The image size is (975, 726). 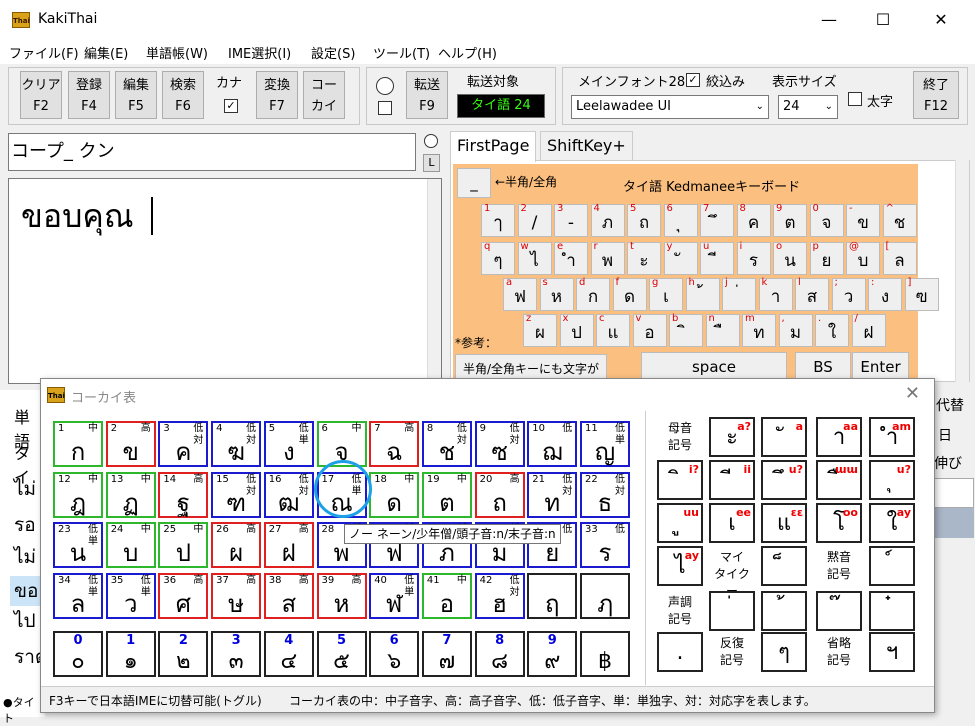 I want to click on vowel-cell: เ ee, so click(x=732, y=523).